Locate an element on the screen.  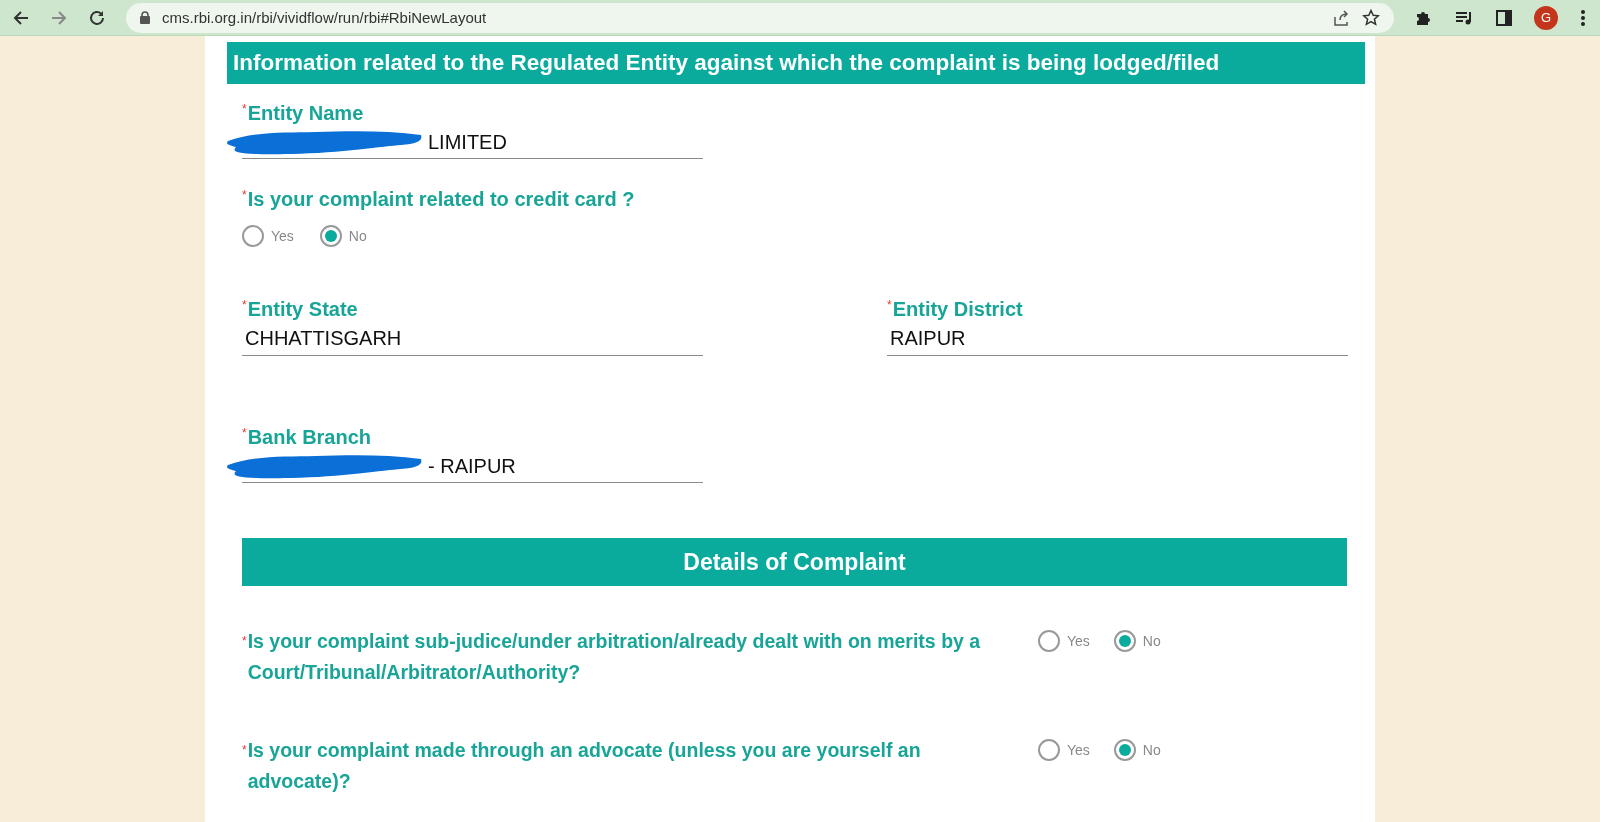
input-field: RAIPUR is located at coordinates (1117, 338).